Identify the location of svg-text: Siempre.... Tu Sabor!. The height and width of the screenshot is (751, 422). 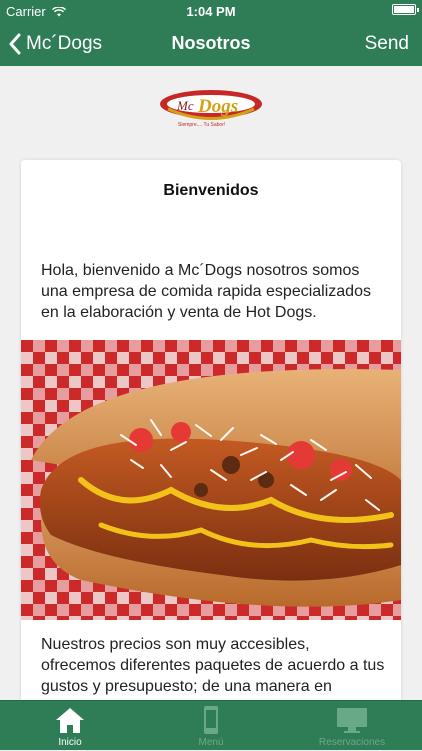
(201, 125).